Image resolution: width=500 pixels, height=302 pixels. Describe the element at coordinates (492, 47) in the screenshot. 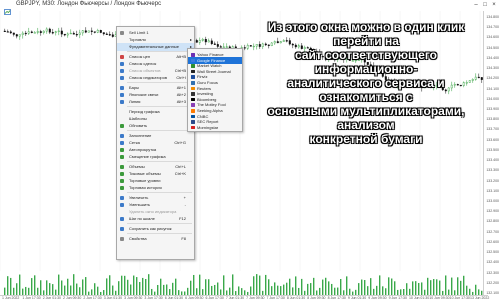

I see `price-tick-label: 134.500` at that location.